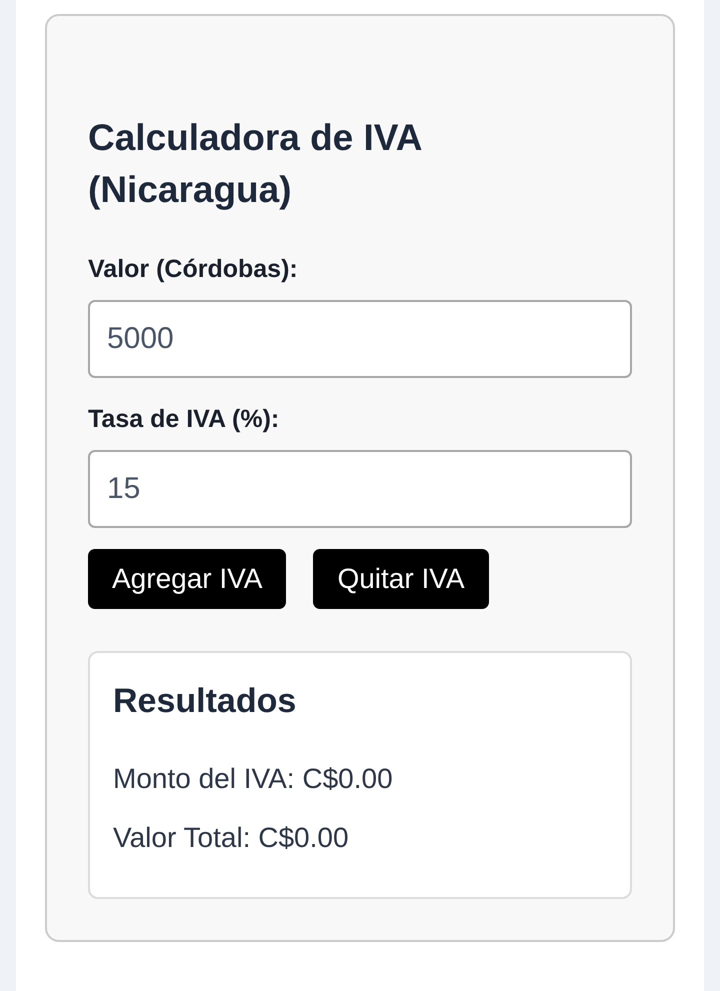 This screenshot has height=991, width=720. Describe the element at coordinates (253, 779) in the screenshot. I see `result-line: Monto del IVA: C$0.00` at that location.